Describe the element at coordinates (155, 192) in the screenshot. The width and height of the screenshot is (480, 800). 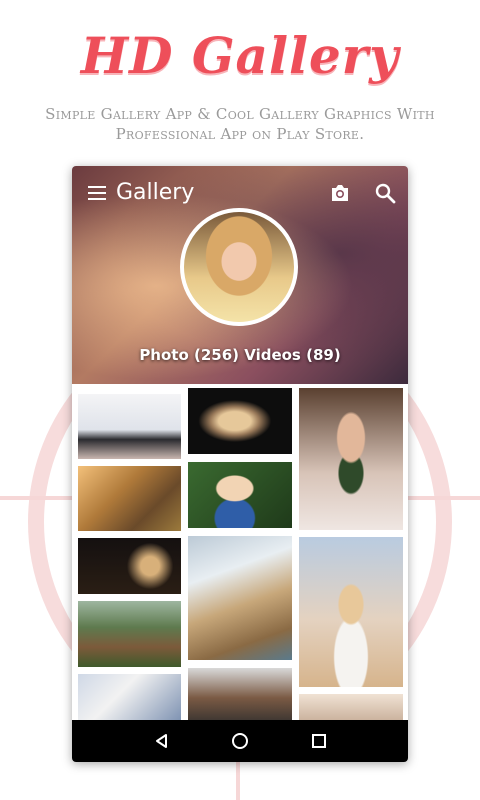
I see `app-title: Gallery` at that location.